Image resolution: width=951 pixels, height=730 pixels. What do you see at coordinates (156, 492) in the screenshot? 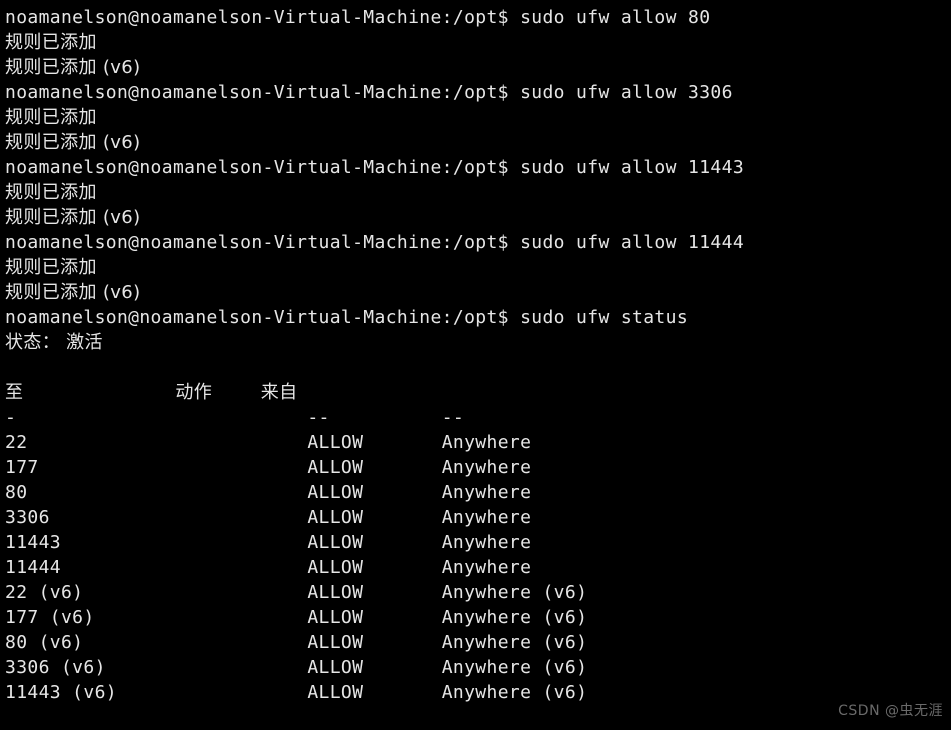
I see `rule-port: 80` at bounding box center [156, 492].